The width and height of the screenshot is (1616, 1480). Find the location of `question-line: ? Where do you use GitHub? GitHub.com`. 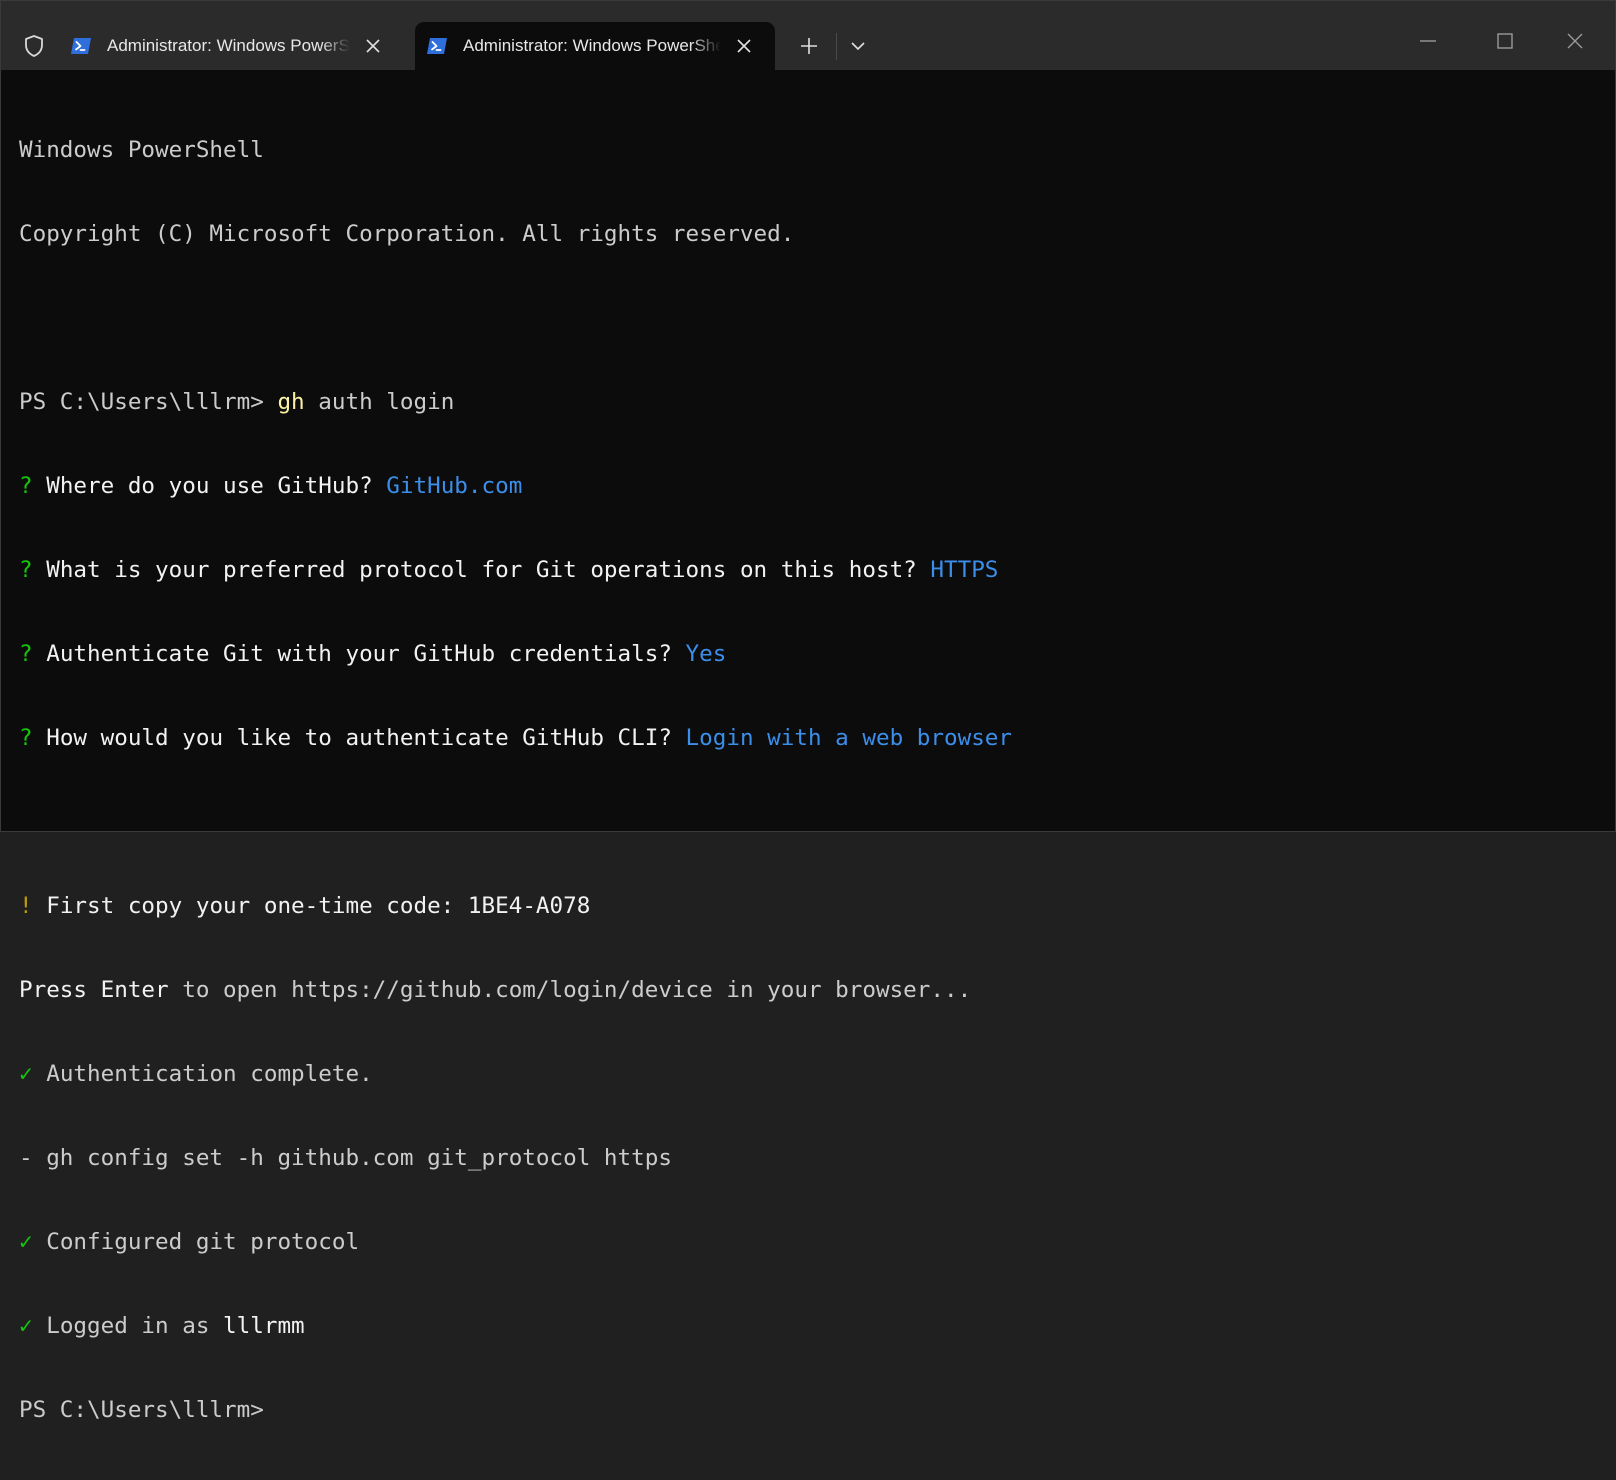

question-line: ? Where do you use GitHub? GitHub.com is located at coordinates (804, 486).